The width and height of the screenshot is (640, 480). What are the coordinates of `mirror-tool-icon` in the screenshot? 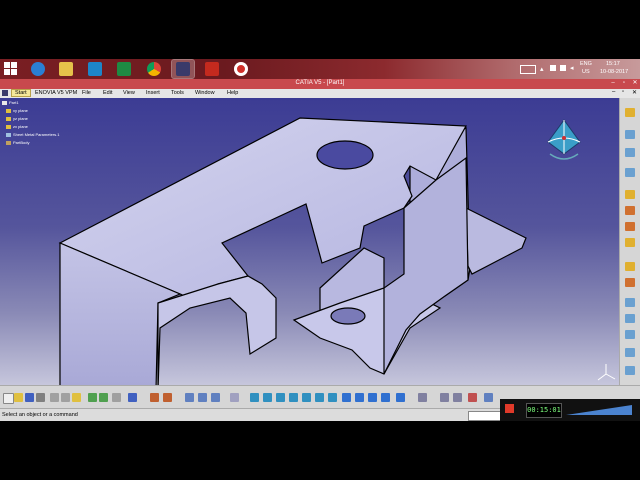 It's located at (630, 334).